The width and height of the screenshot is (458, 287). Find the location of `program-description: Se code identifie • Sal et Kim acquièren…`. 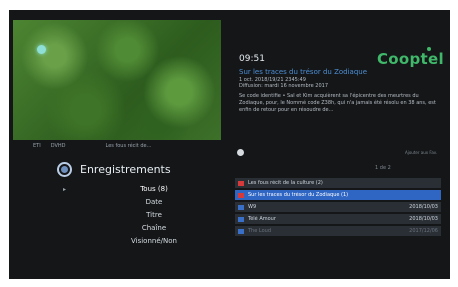

program-description: Se code identifie • Sal et Kim acquièren… is located at coordinates (337, 103).